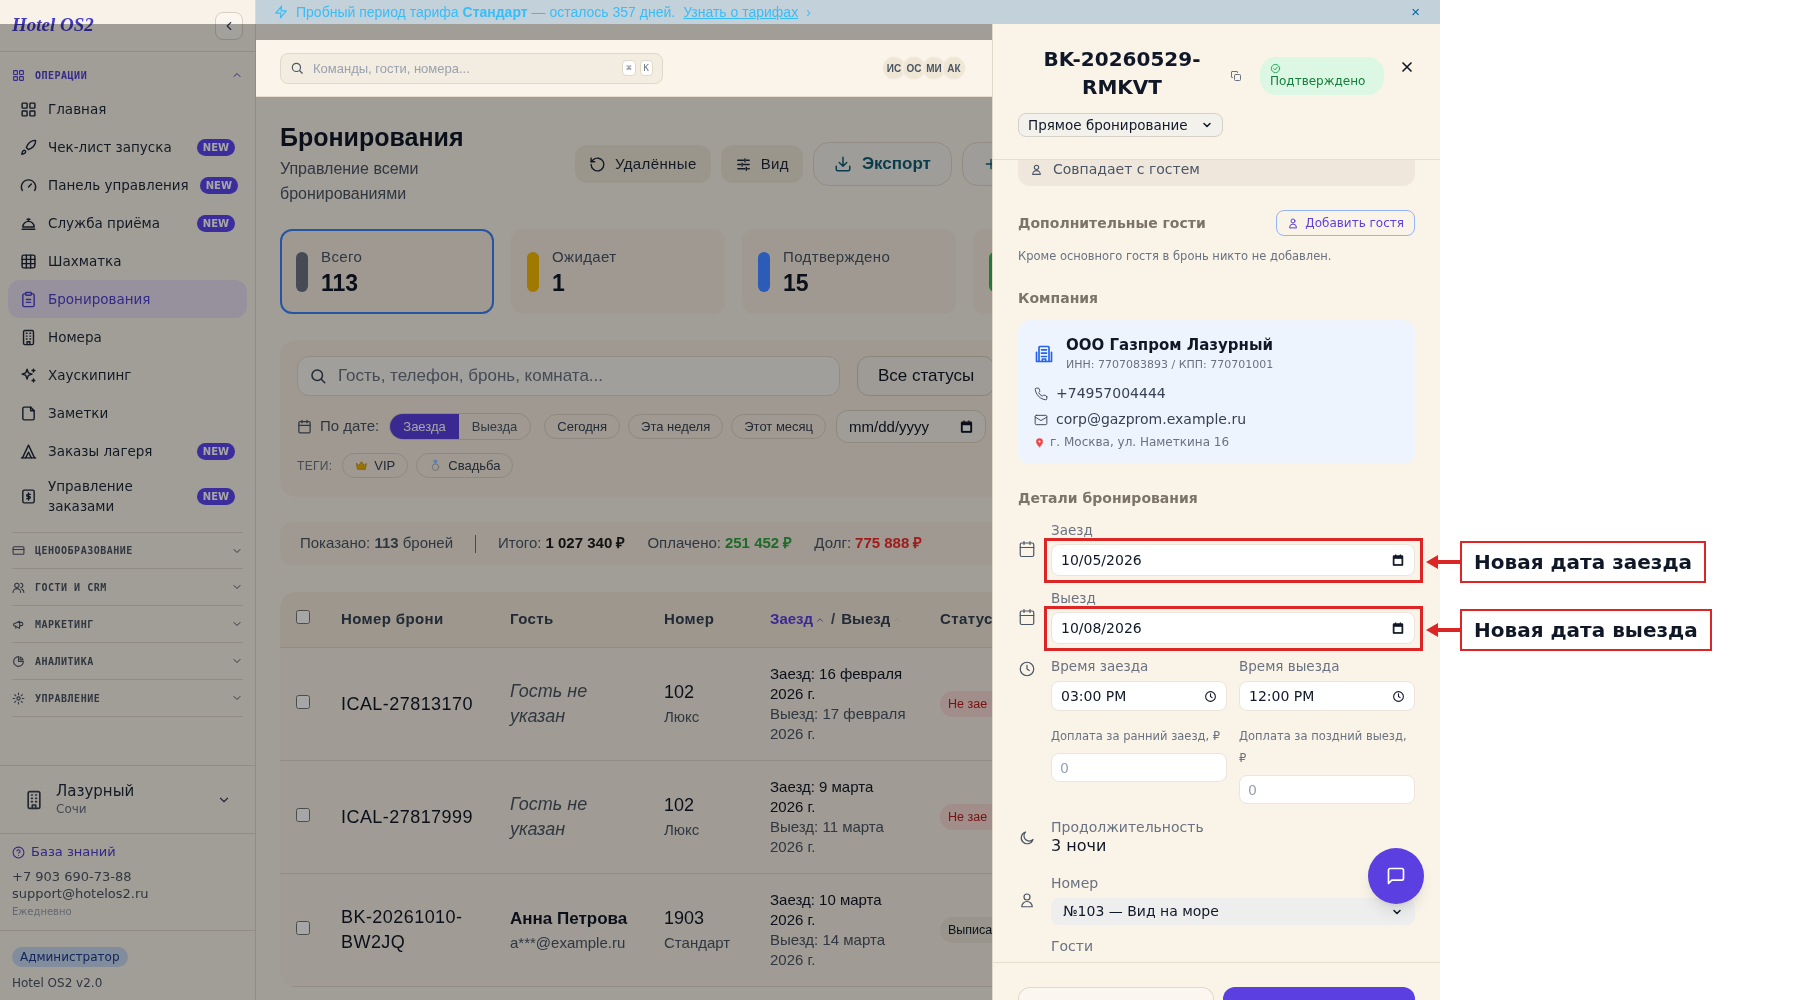  I want to click on app-version: Hotel OS2 v2.0, so click(57, 983).